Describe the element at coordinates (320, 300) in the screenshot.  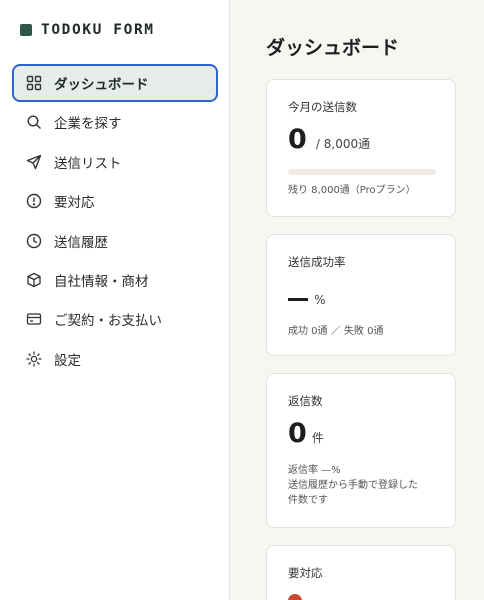
I see `success-rate-unit: %` at that location.